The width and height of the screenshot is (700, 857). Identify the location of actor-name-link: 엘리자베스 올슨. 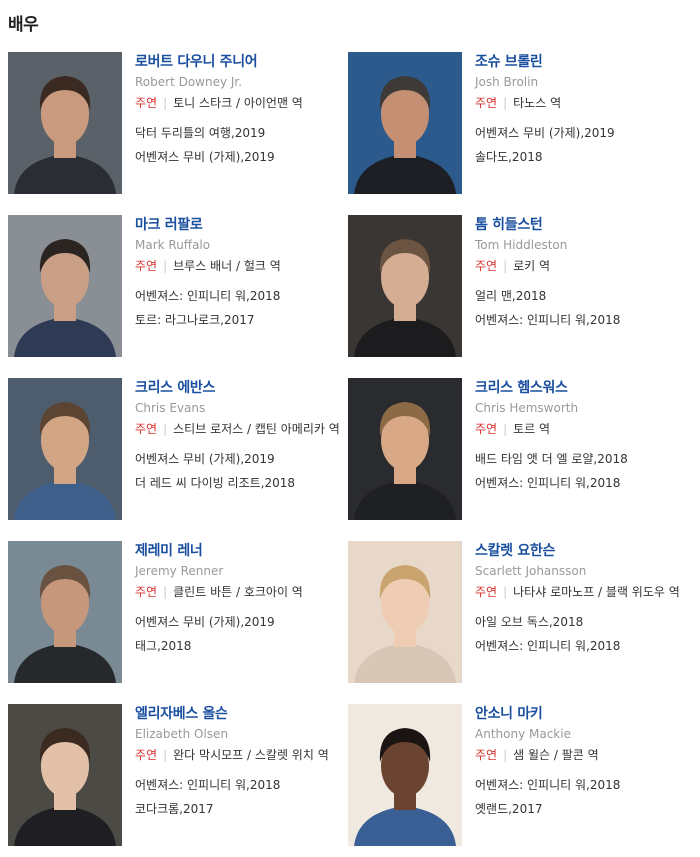
(240, 714).